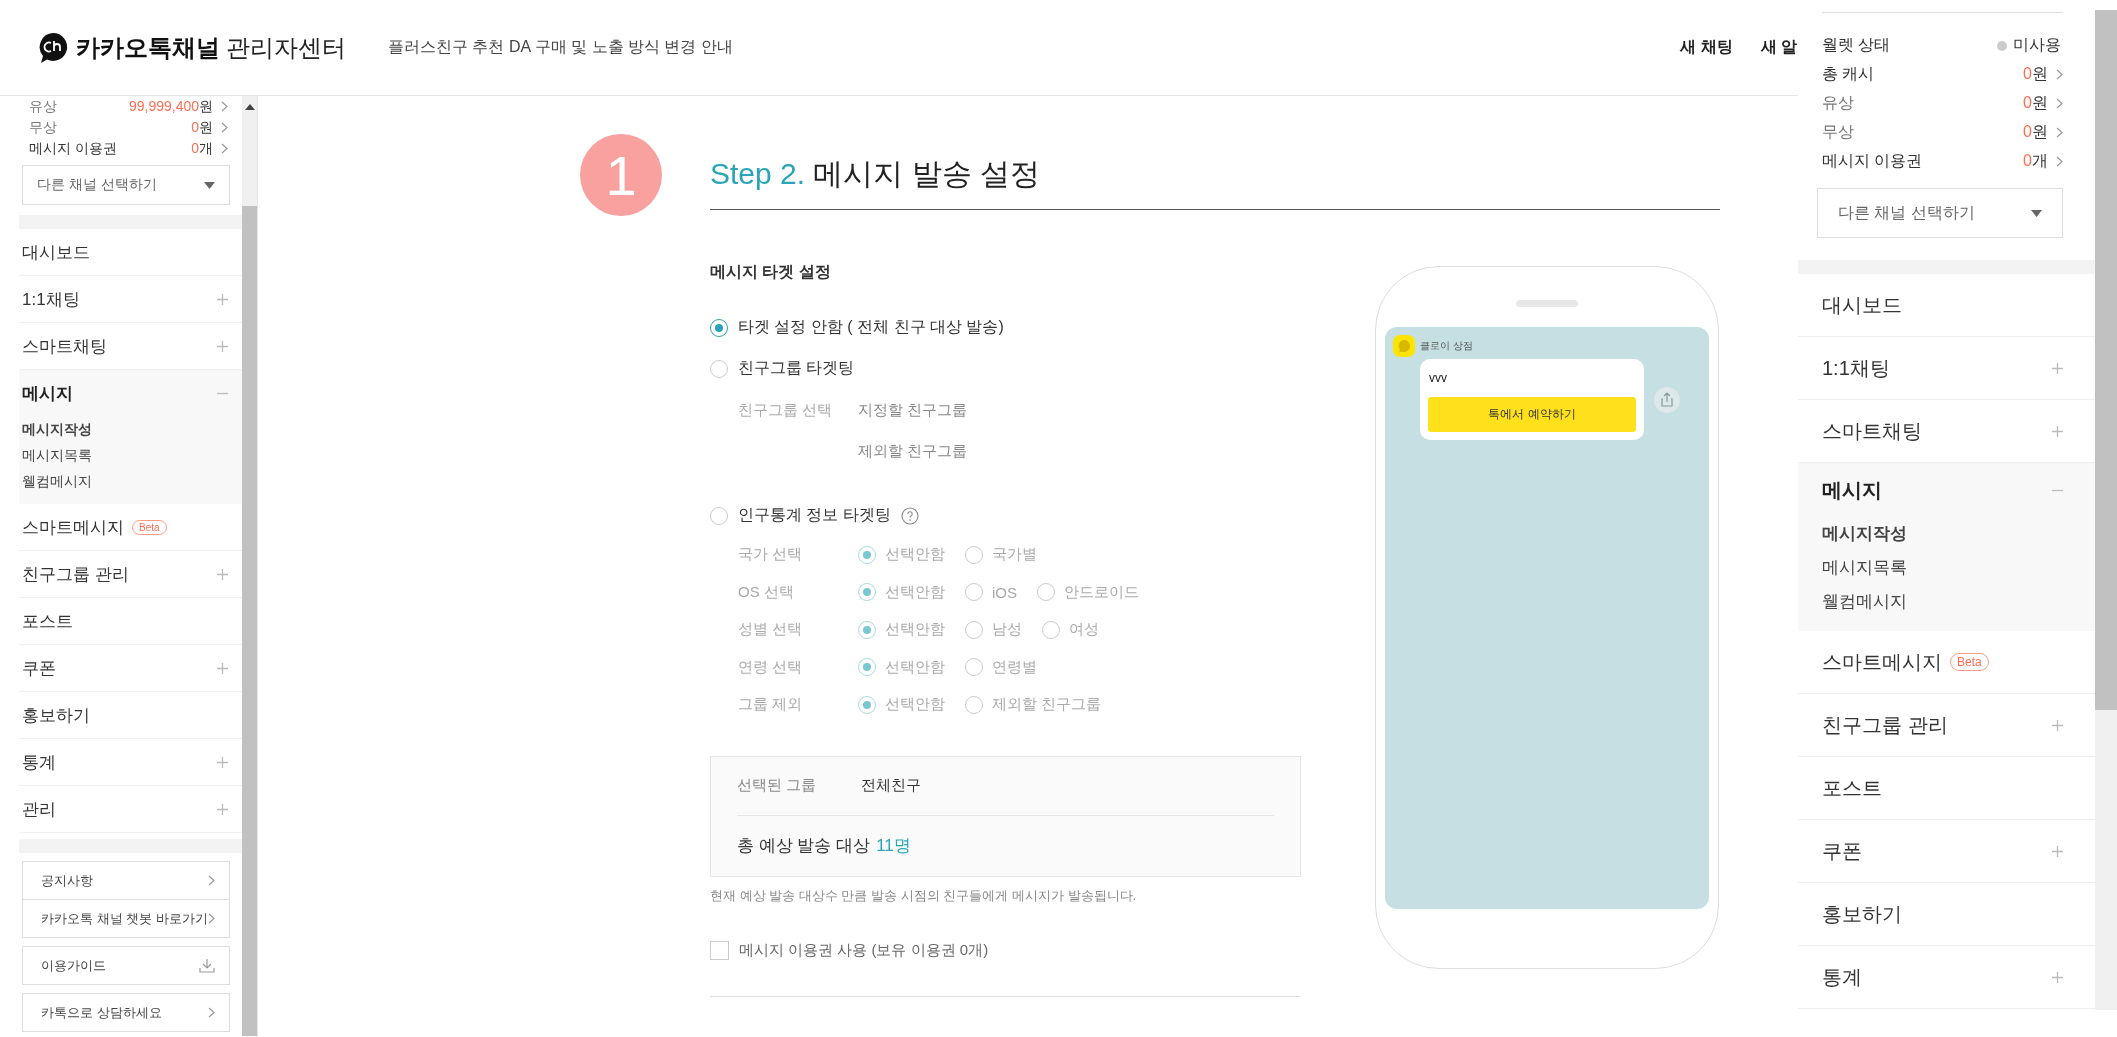 Image resolution: width=2117 pixels, height=1037 pixels. I want to click on channel-avatar-icon, so click(1404, 346).